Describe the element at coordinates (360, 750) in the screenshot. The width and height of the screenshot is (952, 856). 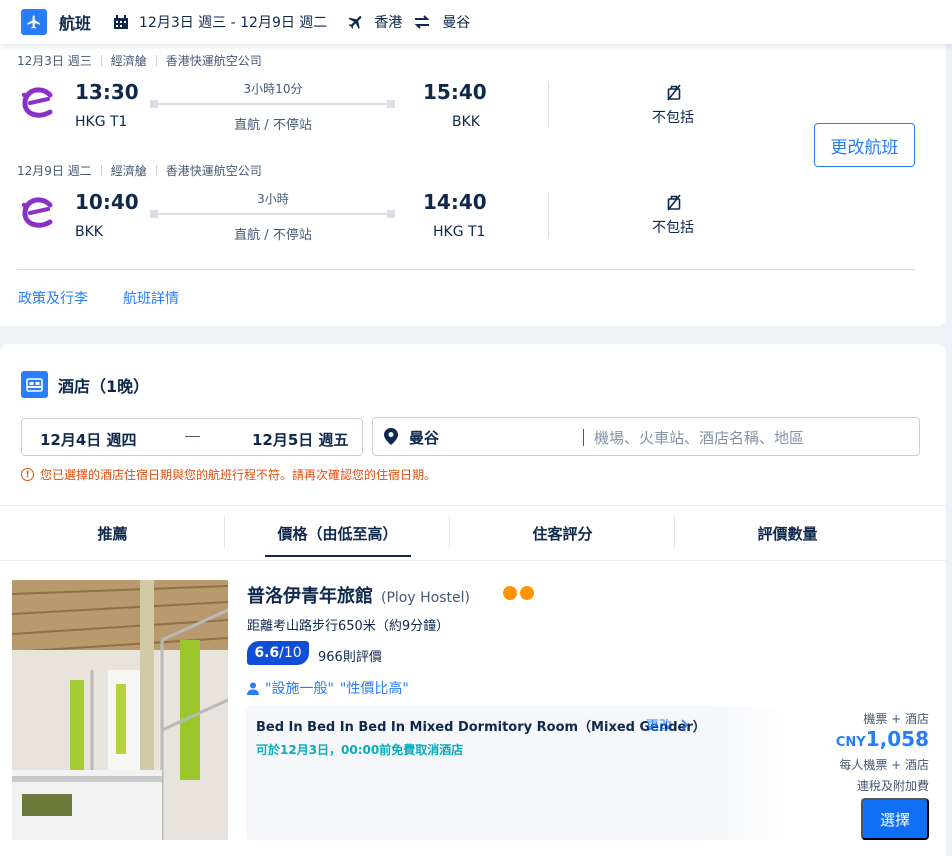
I see `free-cancellation-text: 可於12月3日，00:00前免費取消酒店` at that location.